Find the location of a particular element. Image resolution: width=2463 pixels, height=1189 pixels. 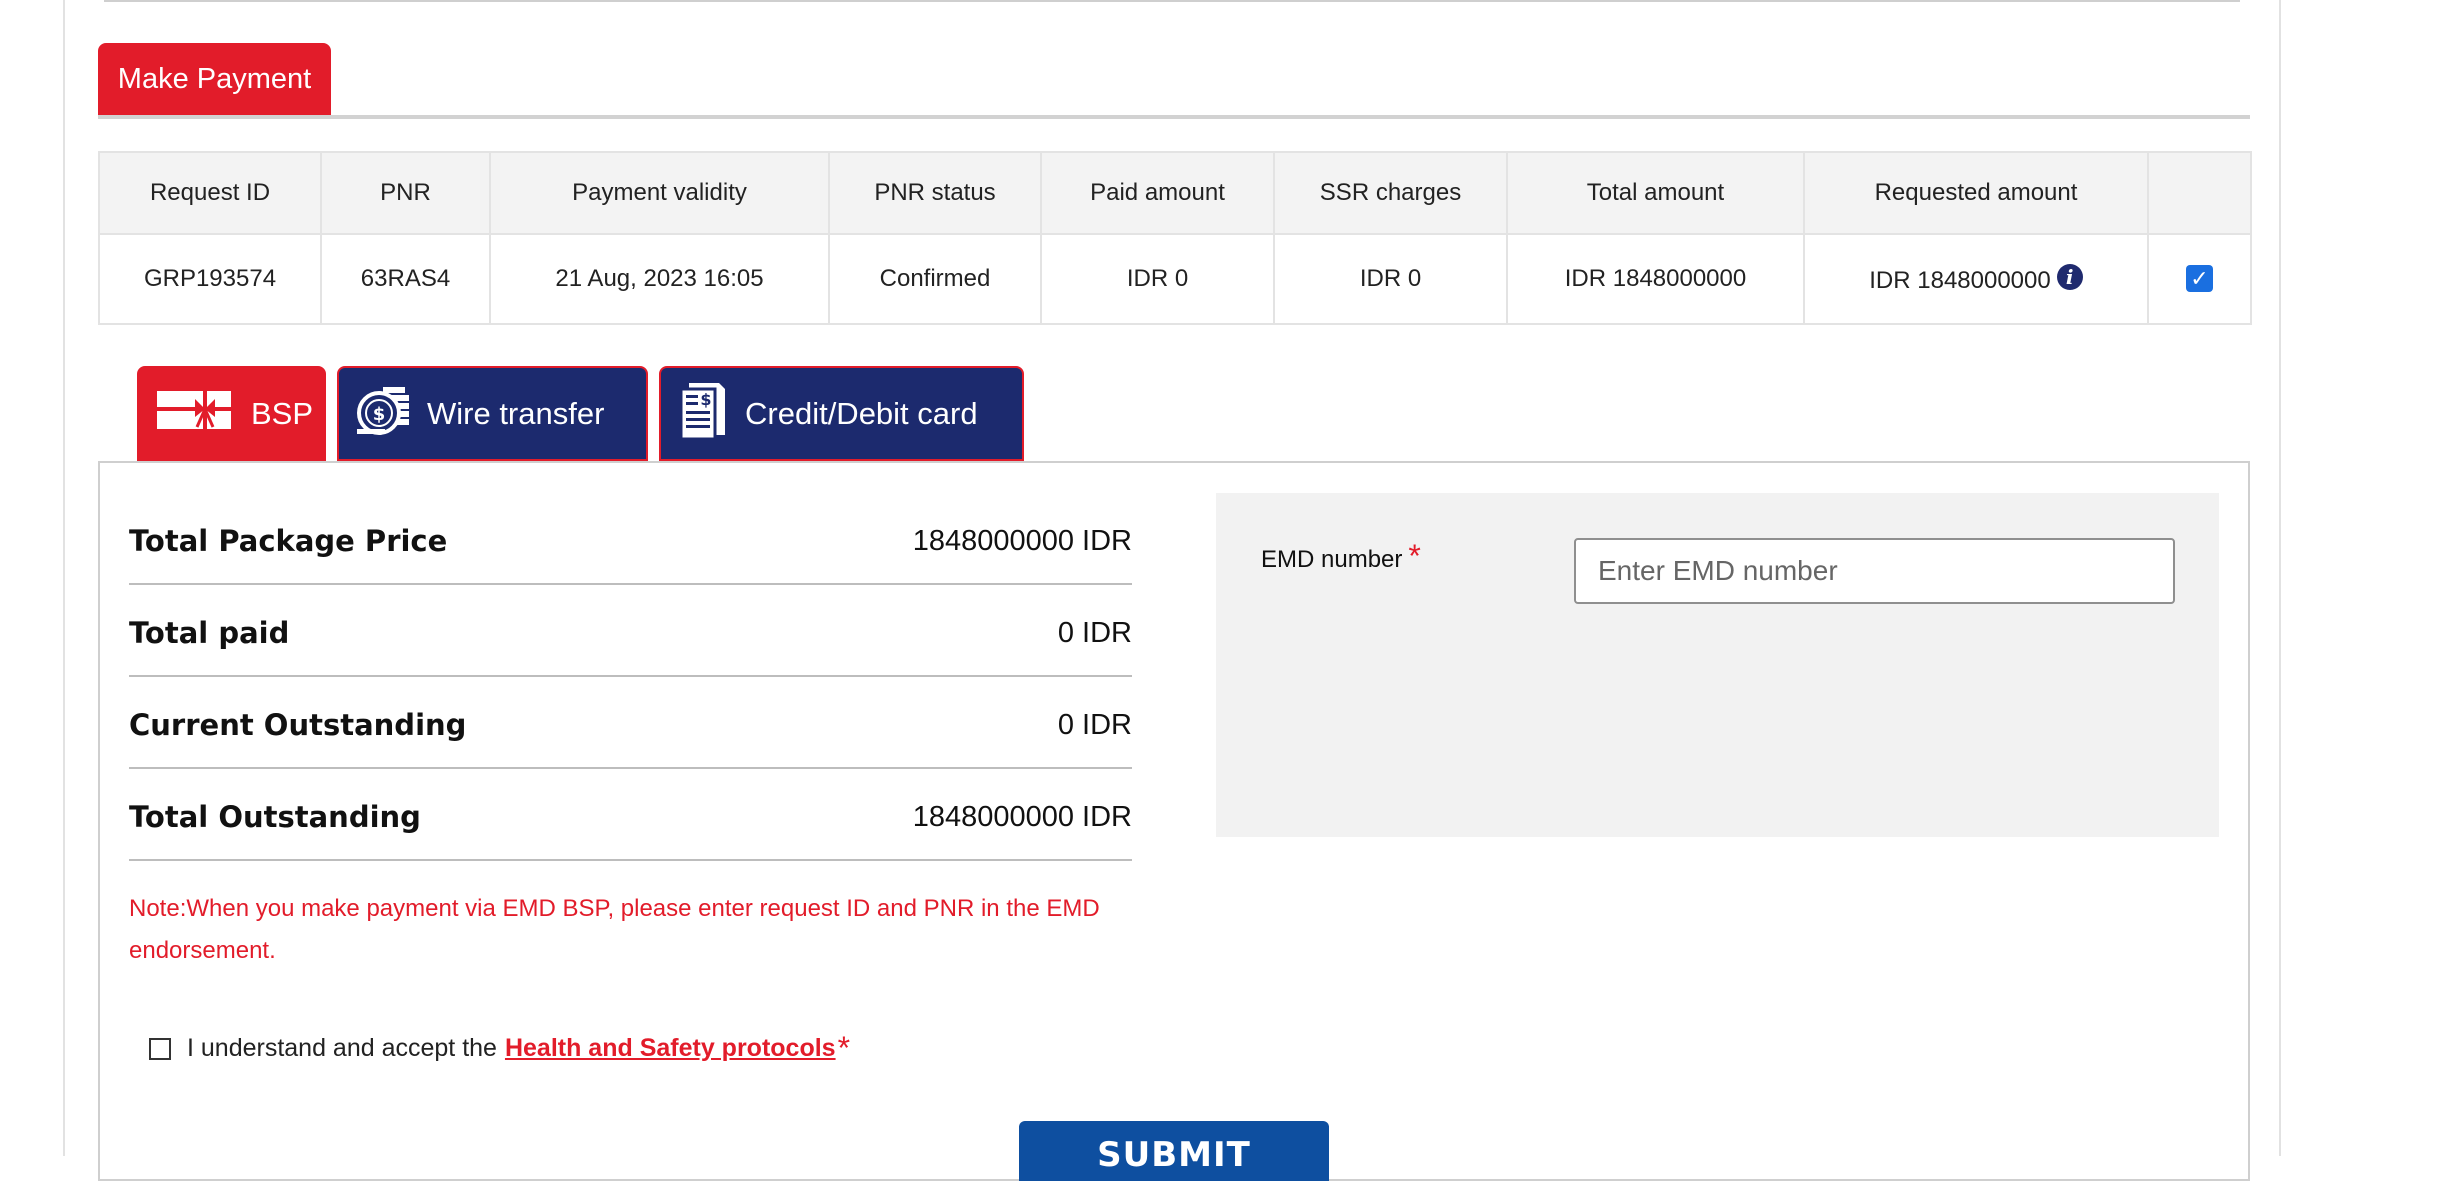

col-pnr: PNR is located at coordinates (405, 193).